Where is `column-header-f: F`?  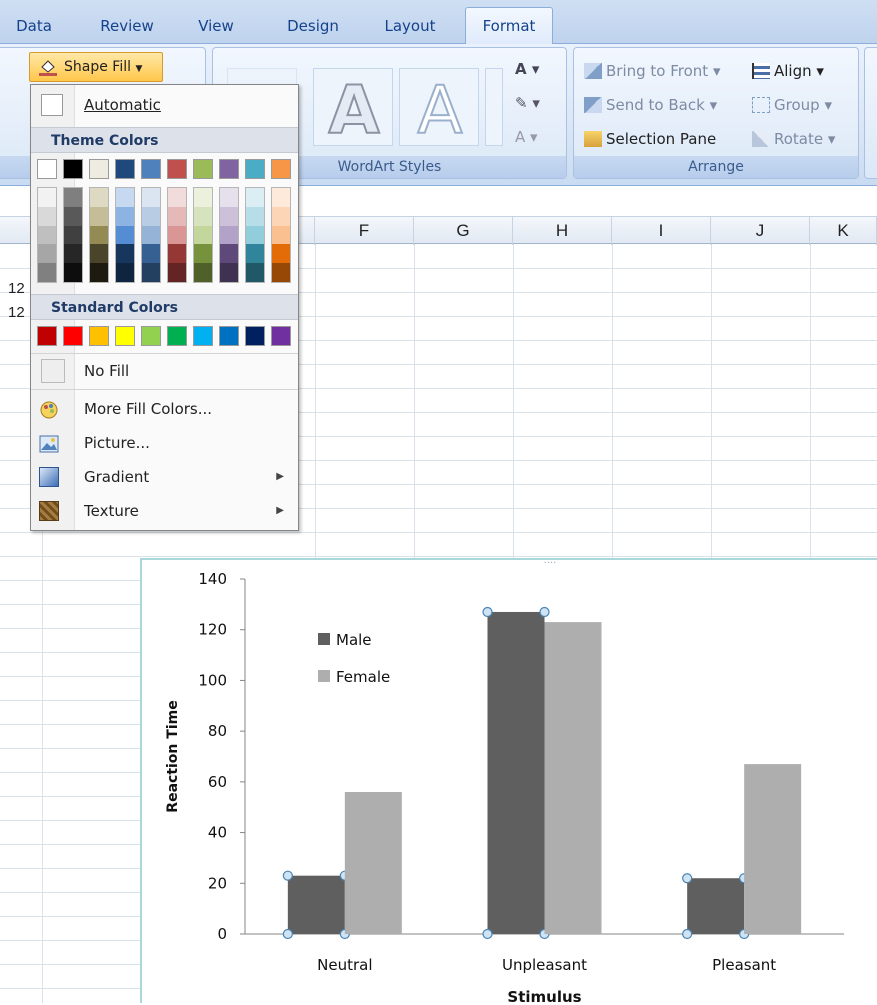
column-header-f: F is located at coordinates (364, 231).